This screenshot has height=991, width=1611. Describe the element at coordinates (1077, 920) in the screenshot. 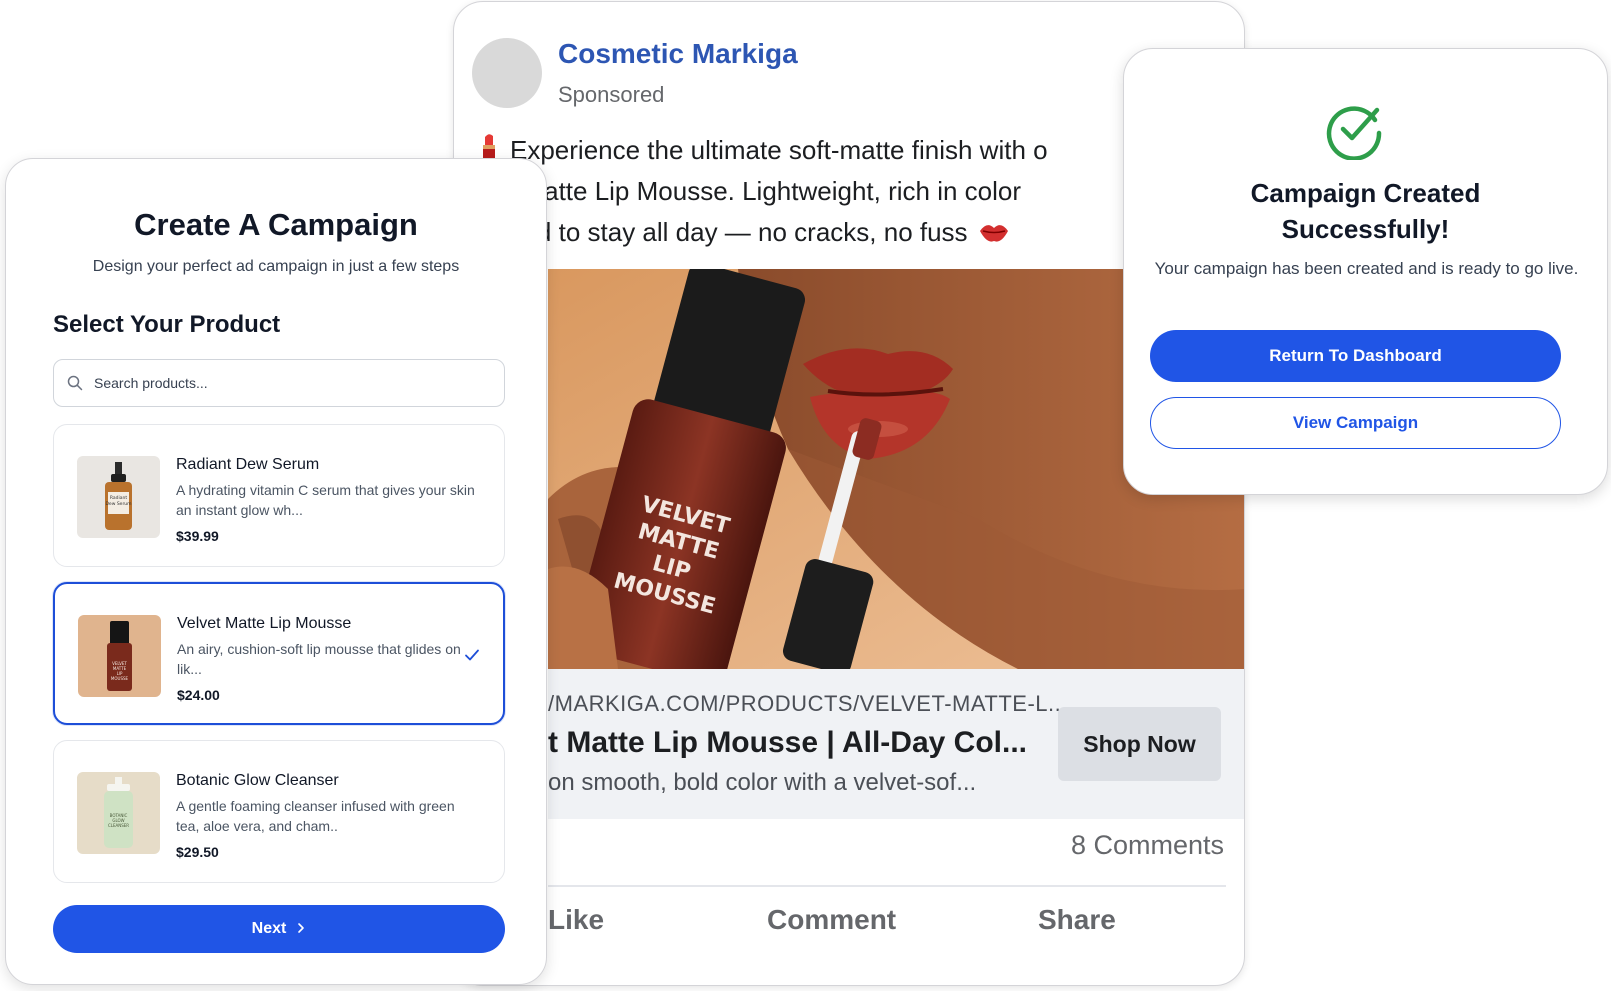

I see `share-button: Share` at that location.